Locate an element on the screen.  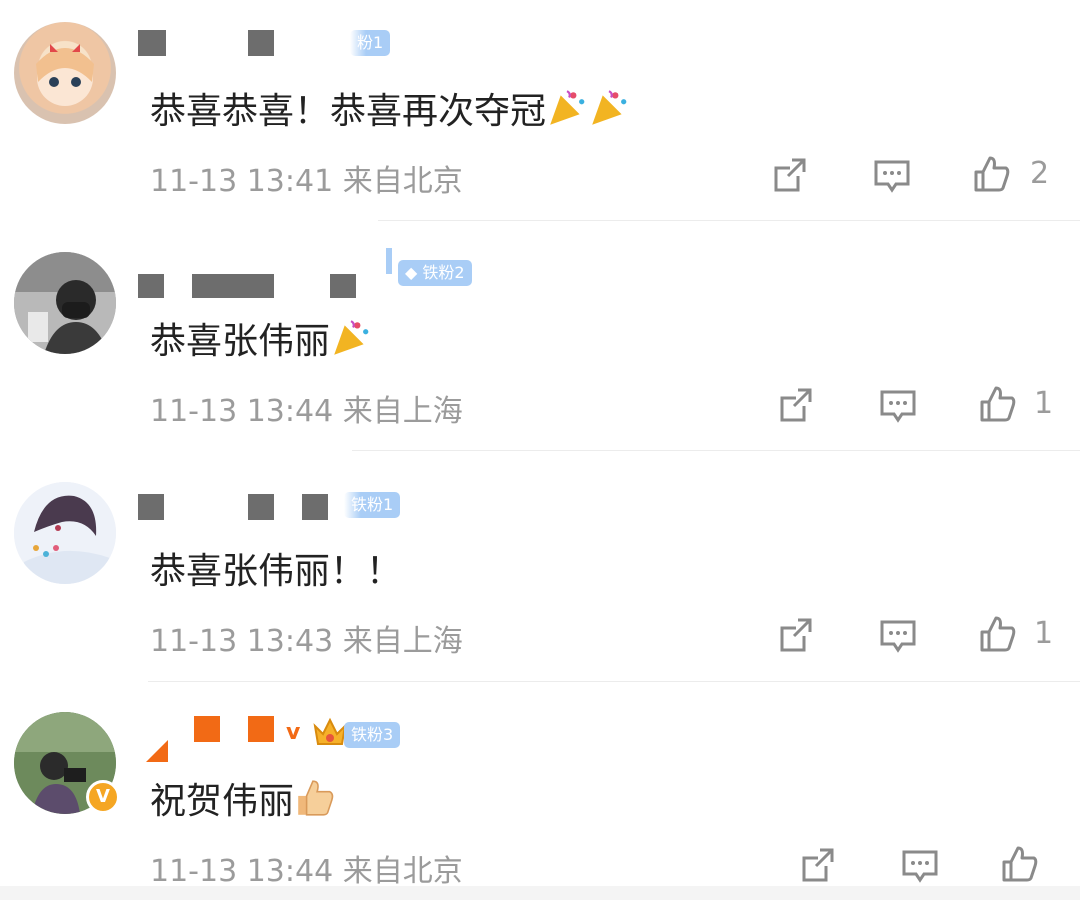
fan-badge: ◆ 铁粉2 is located at coordinates (435, 273).